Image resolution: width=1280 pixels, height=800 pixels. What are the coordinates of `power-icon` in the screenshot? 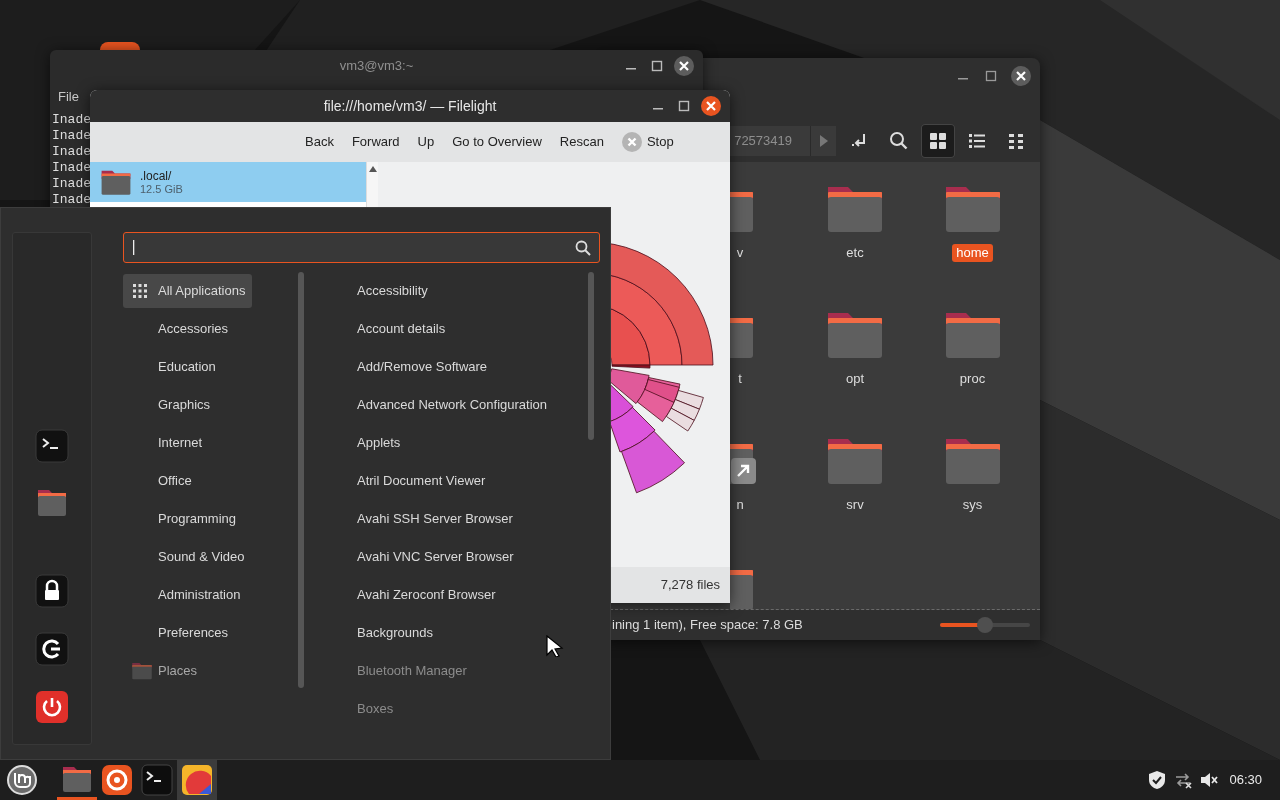 It's located at (52, 707).